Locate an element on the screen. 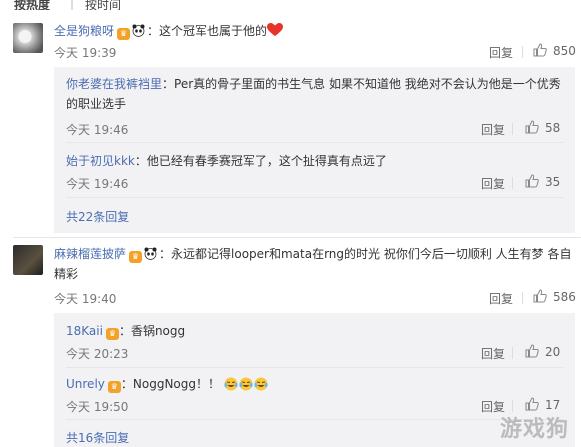 This screenshot has height=447, width=581. reply-username: 始于初见kkk is located at coordinates (100, 161).